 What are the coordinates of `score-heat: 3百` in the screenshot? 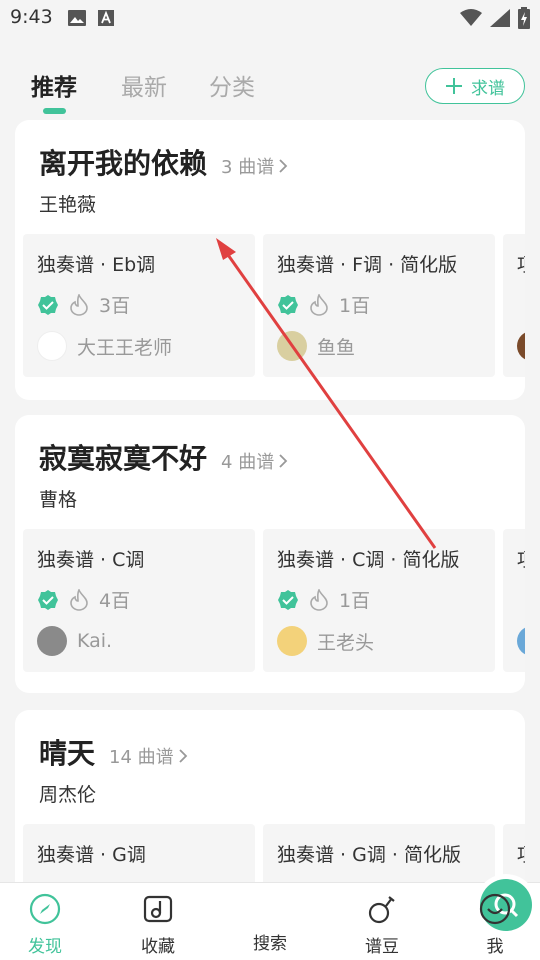 It's located at (115, 306).